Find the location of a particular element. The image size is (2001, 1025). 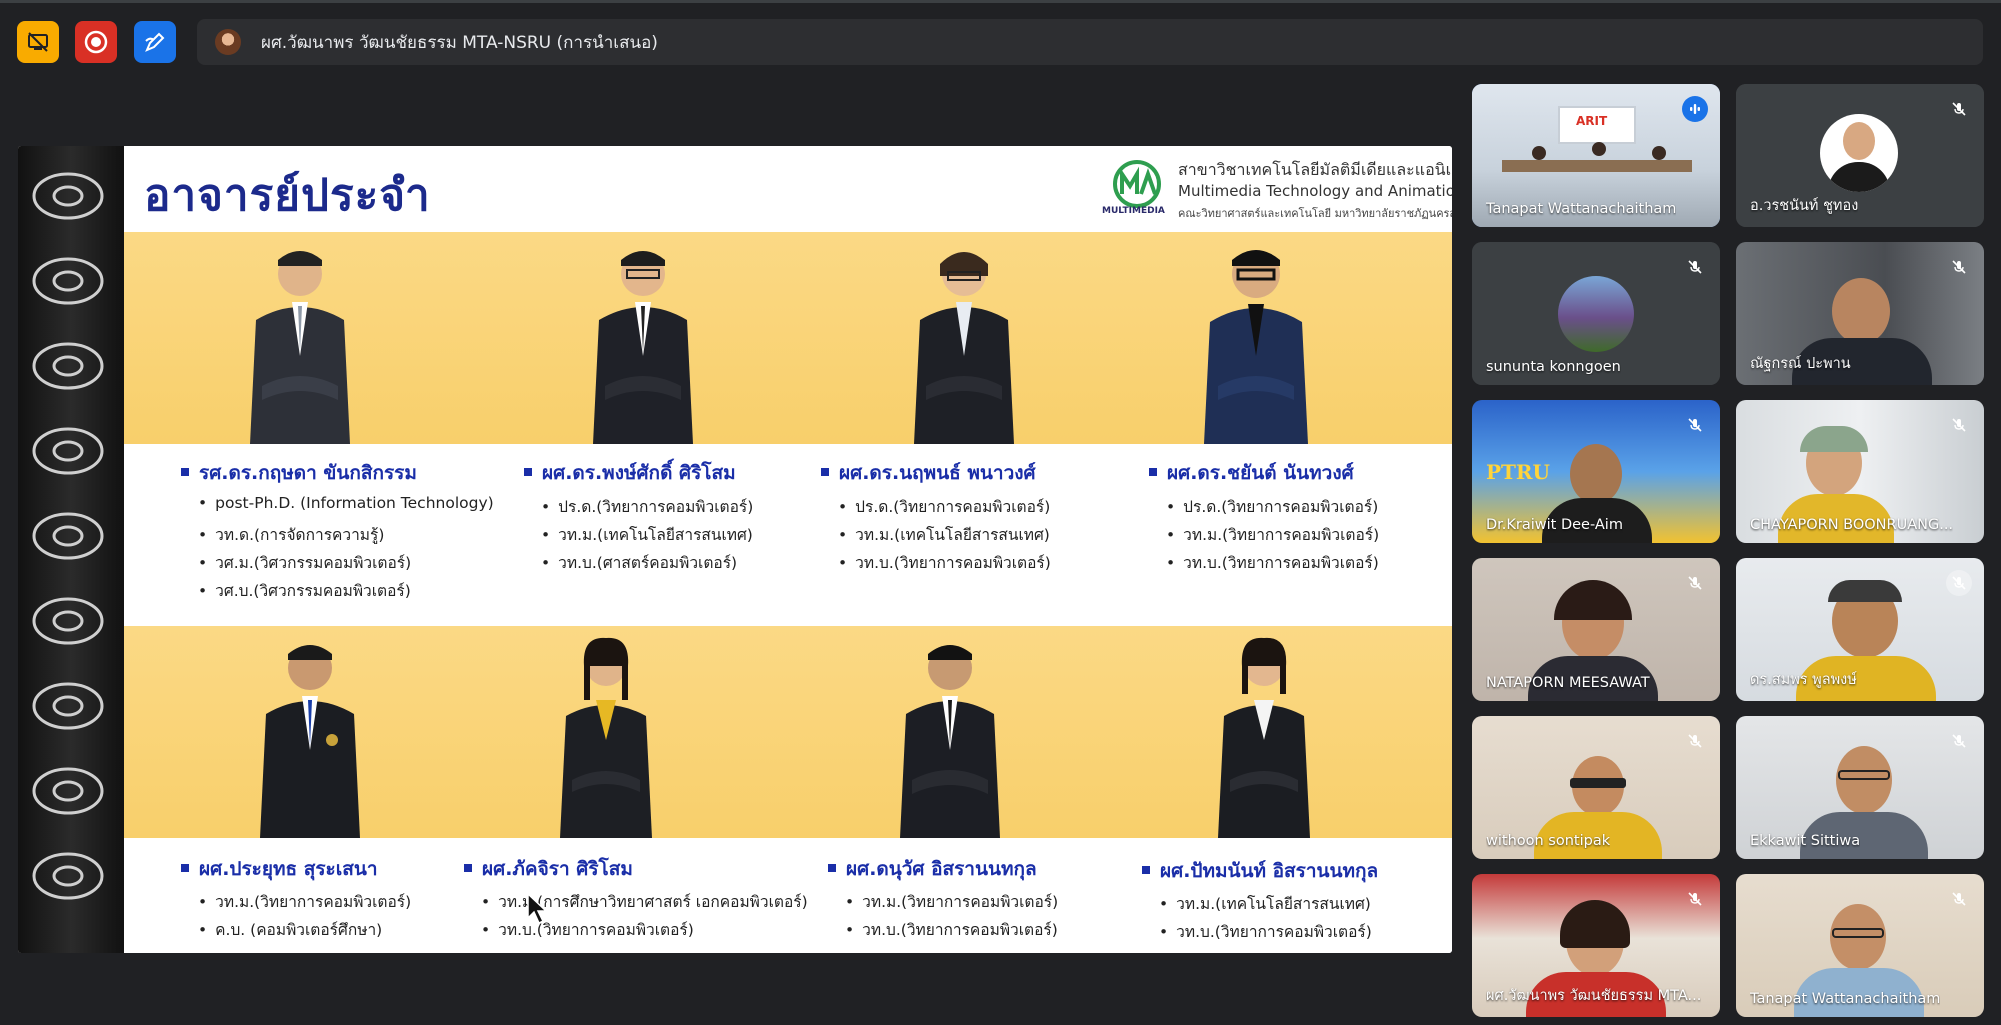

lecturer-name: ผศ.ดร.นฤพนธ์ พนาวงศ์ is located at coordinates (928, 473).